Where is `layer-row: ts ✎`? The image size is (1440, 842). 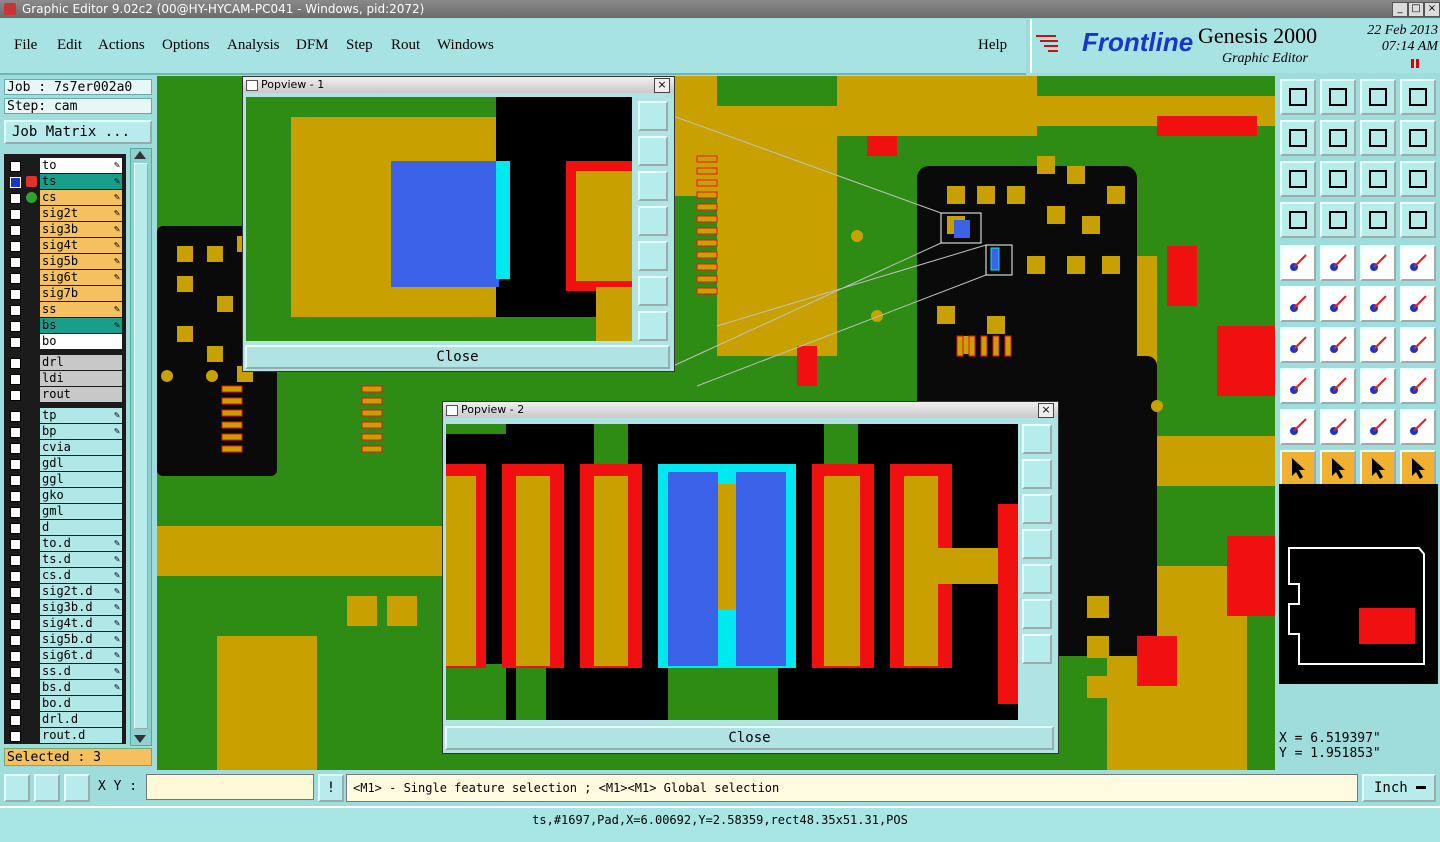 layer-row: ts ✎ is located at coordinates (65, 181).